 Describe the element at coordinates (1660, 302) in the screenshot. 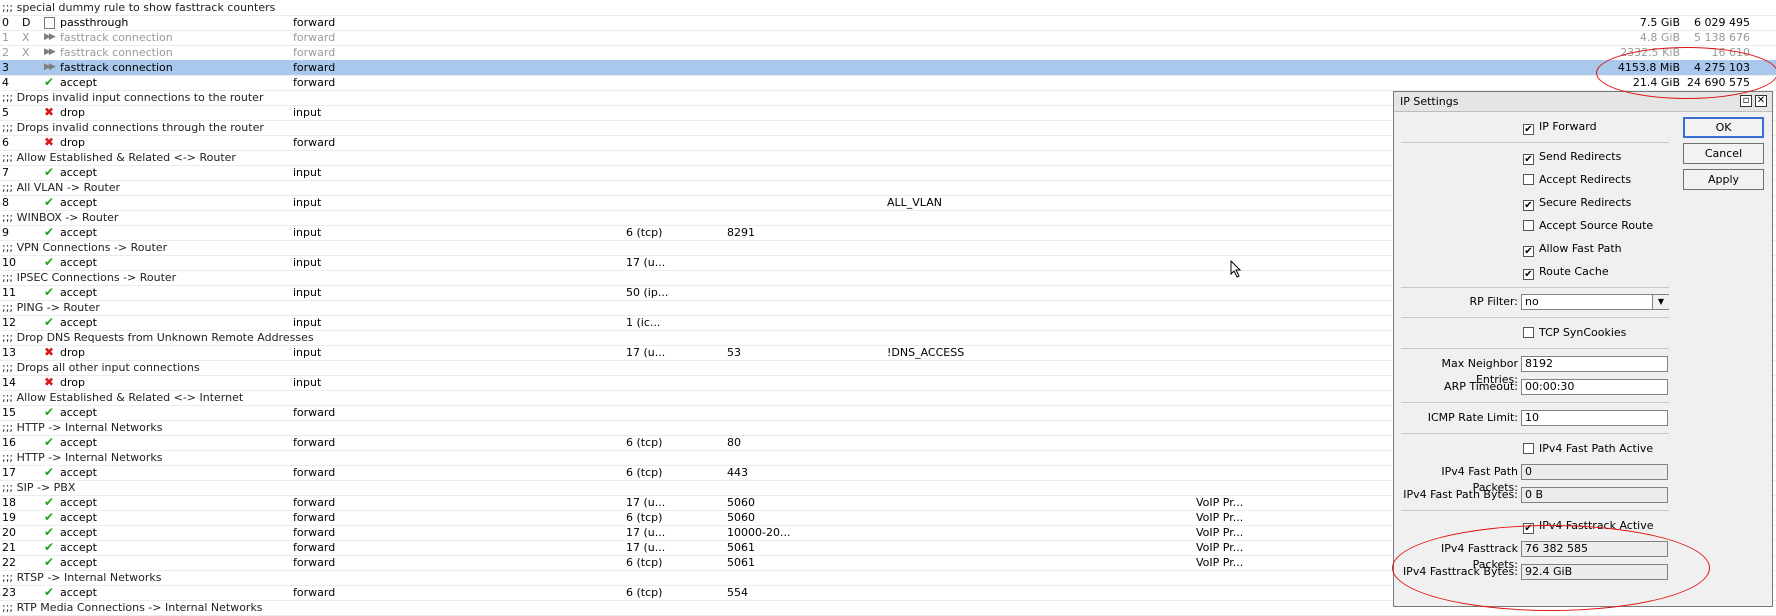

I see `triangle-down-icon: ▼` at that location.